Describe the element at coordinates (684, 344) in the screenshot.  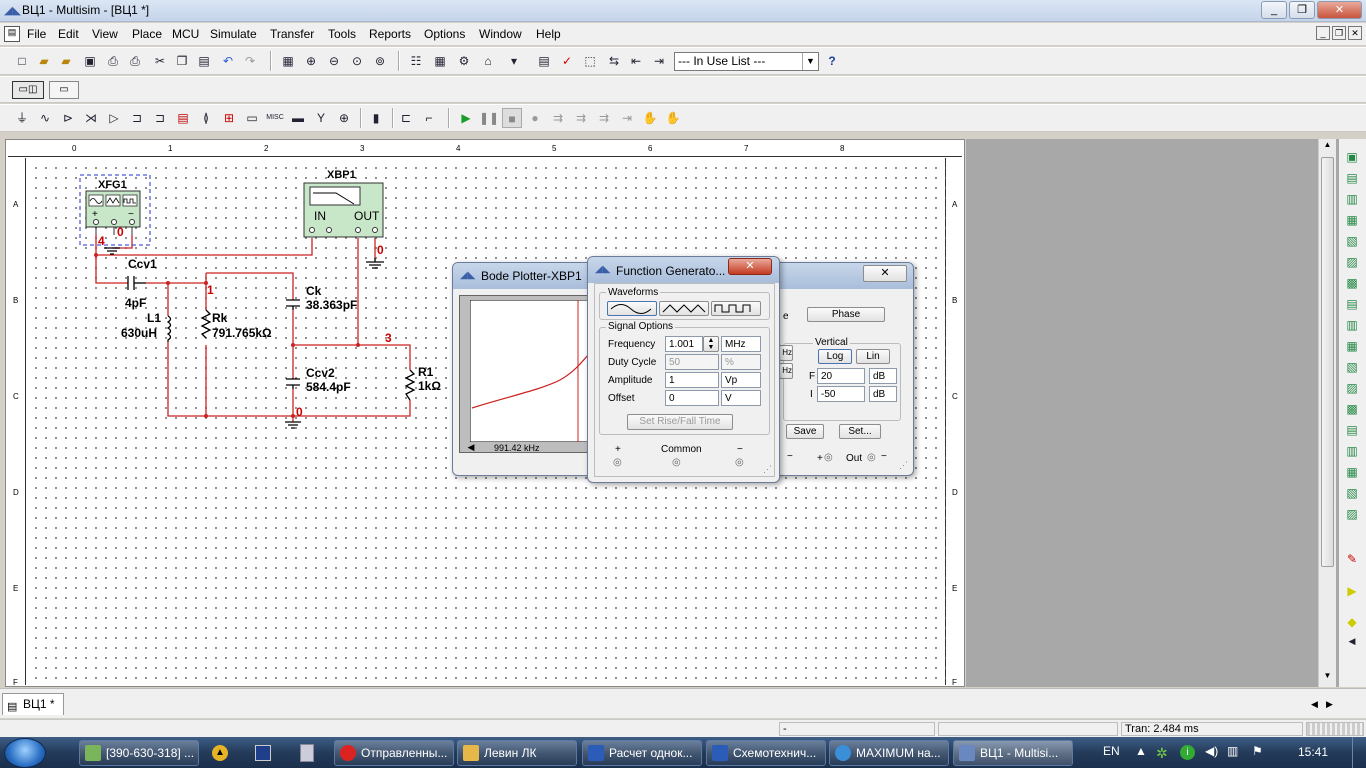
I see `fg-frequency-field: 1.001` at that location.